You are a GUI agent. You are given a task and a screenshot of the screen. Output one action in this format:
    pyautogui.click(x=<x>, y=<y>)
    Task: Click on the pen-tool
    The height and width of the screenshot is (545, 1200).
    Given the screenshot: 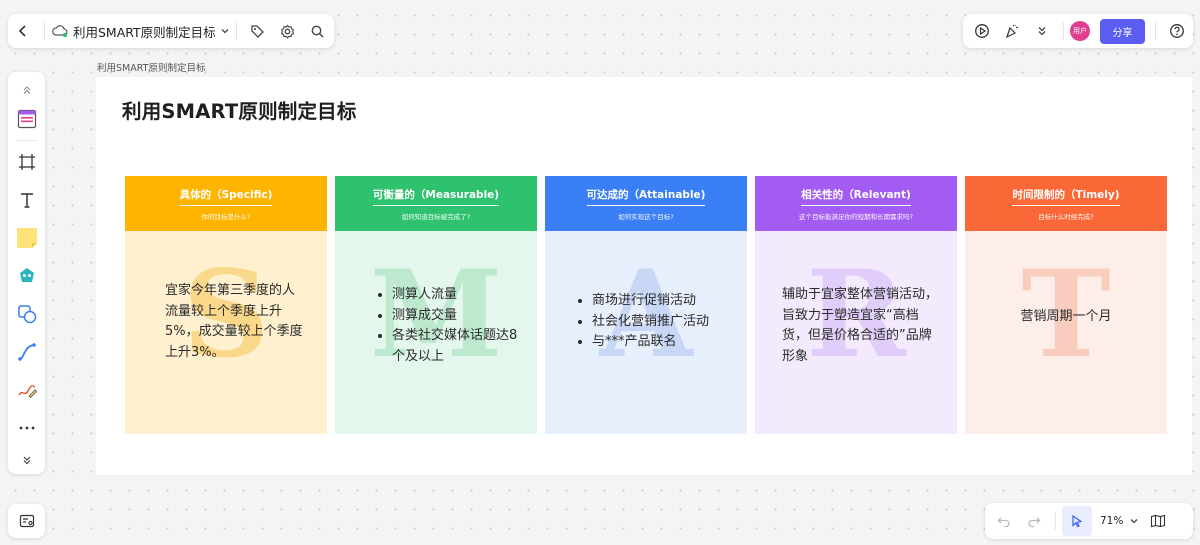 What is the action you would take?
    pyautogui.click(x=27, y=390)
    